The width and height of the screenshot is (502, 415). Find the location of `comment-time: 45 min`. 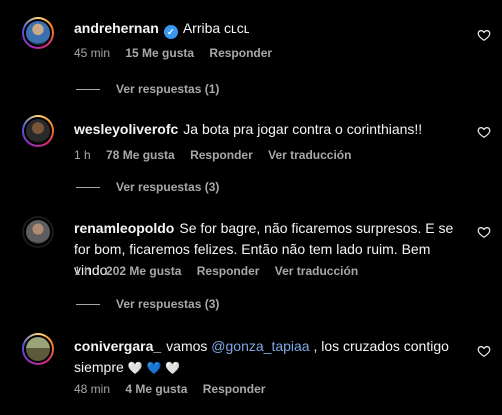

comment-time: 45 min is located at coordinates (92, 53).